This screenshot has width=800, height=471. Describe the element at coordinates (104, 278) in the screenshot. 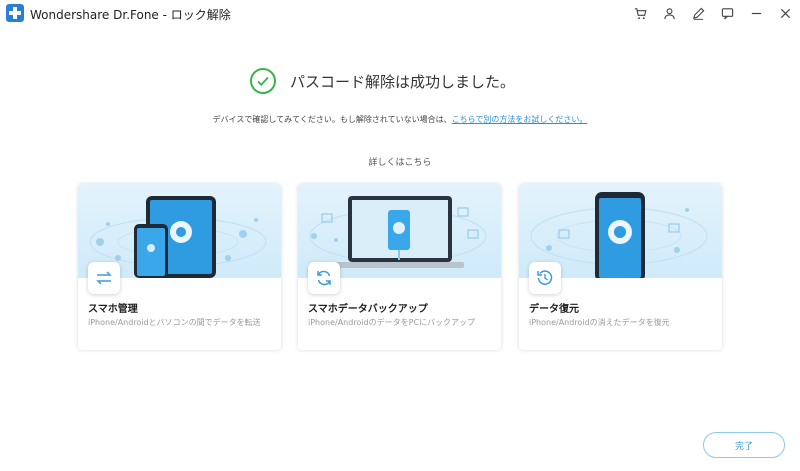

I see `transfer-icon` at that location.